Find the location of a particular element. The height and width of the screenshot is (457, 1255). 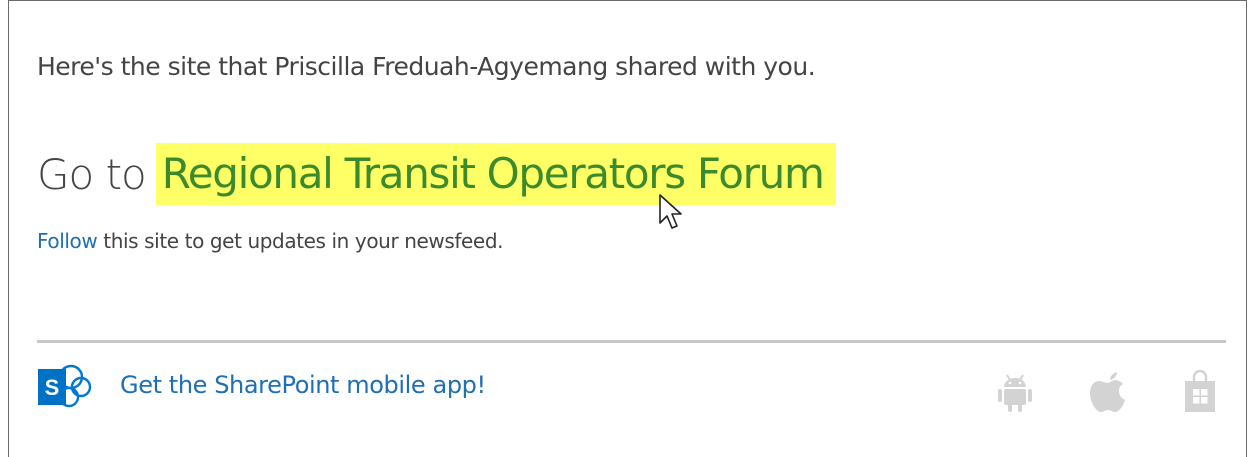

windows-store-icon is located at coordinates (1200, 392).